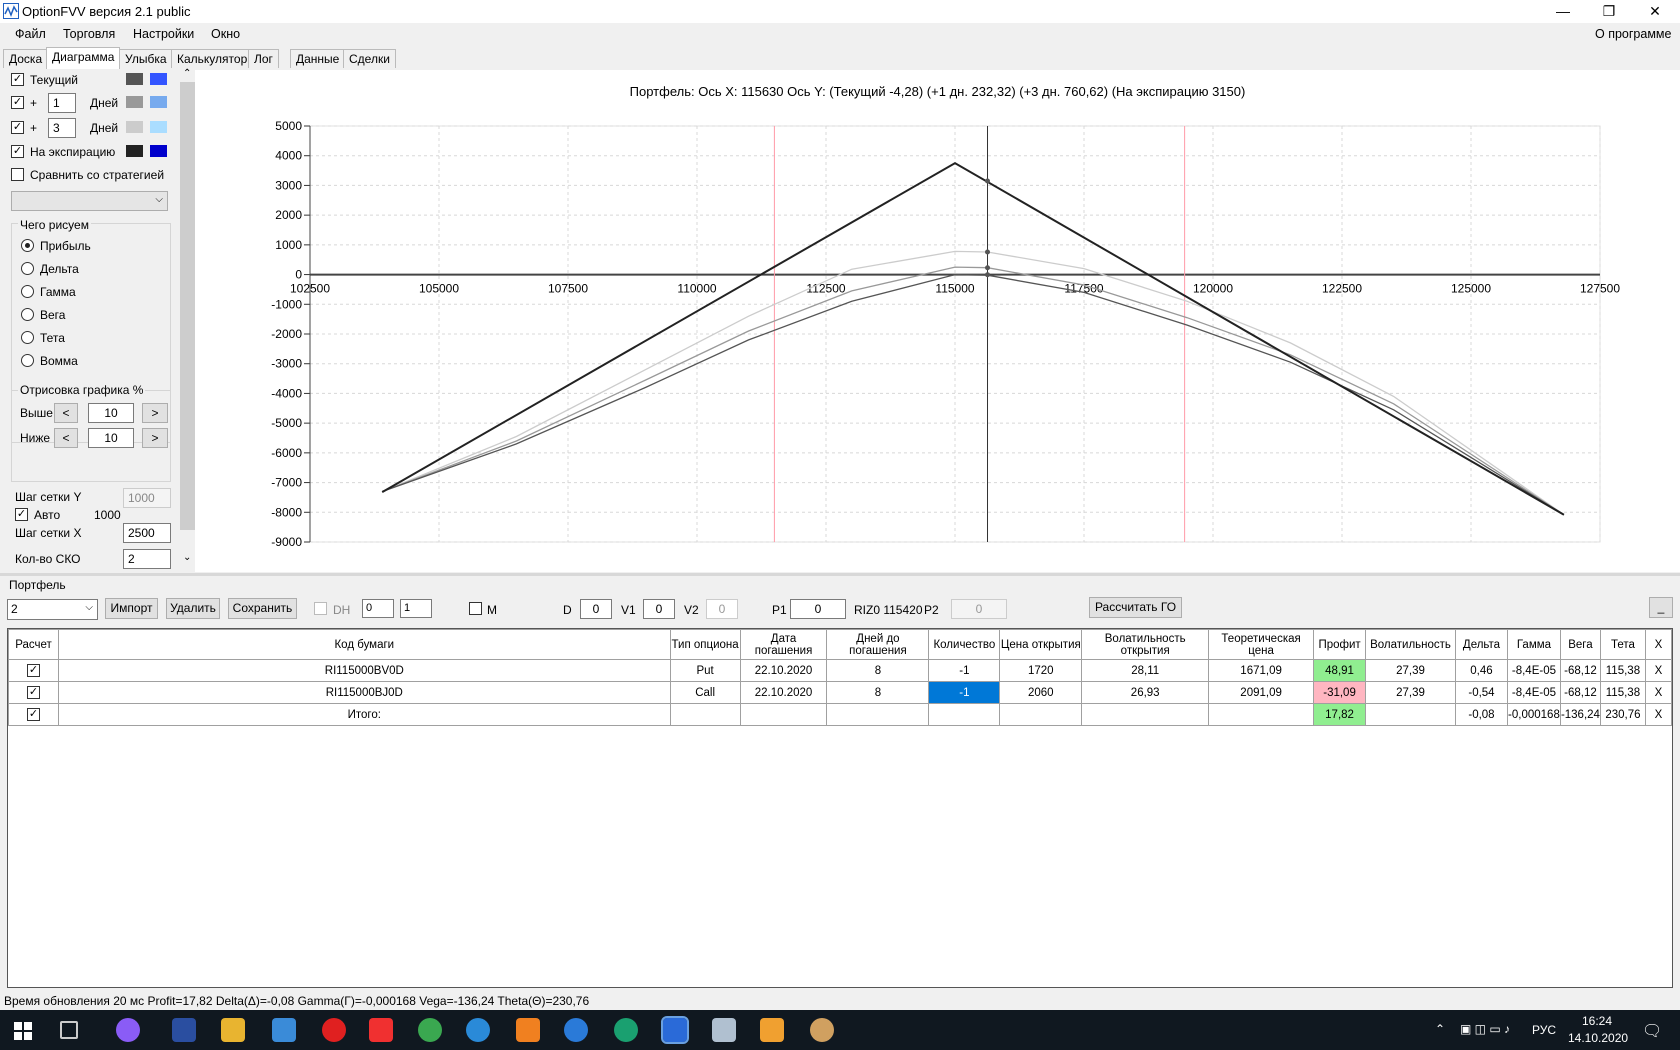  Describe the element at coordinates (475, 608) in the screenshot. I see `m-checkbox` at that location.